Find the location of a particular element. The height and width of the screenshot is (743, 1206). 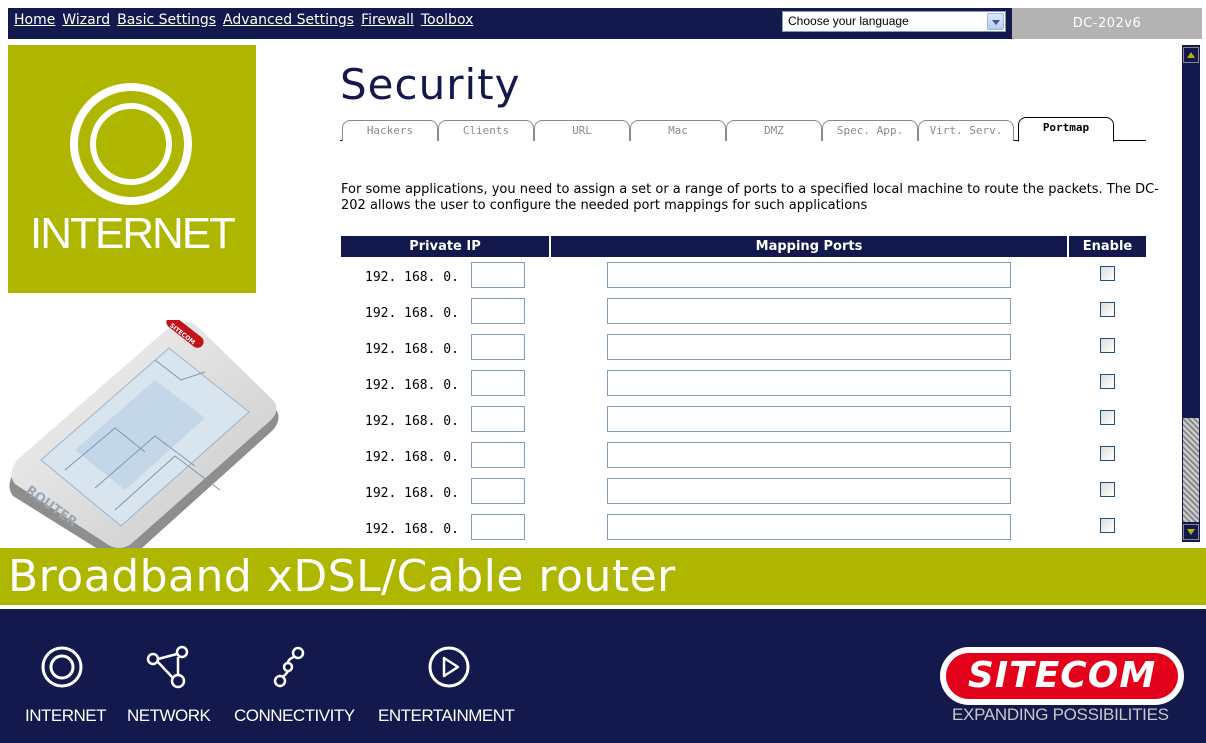

router-image: ROUTER SITECOM is located at coordinates (144, 440).